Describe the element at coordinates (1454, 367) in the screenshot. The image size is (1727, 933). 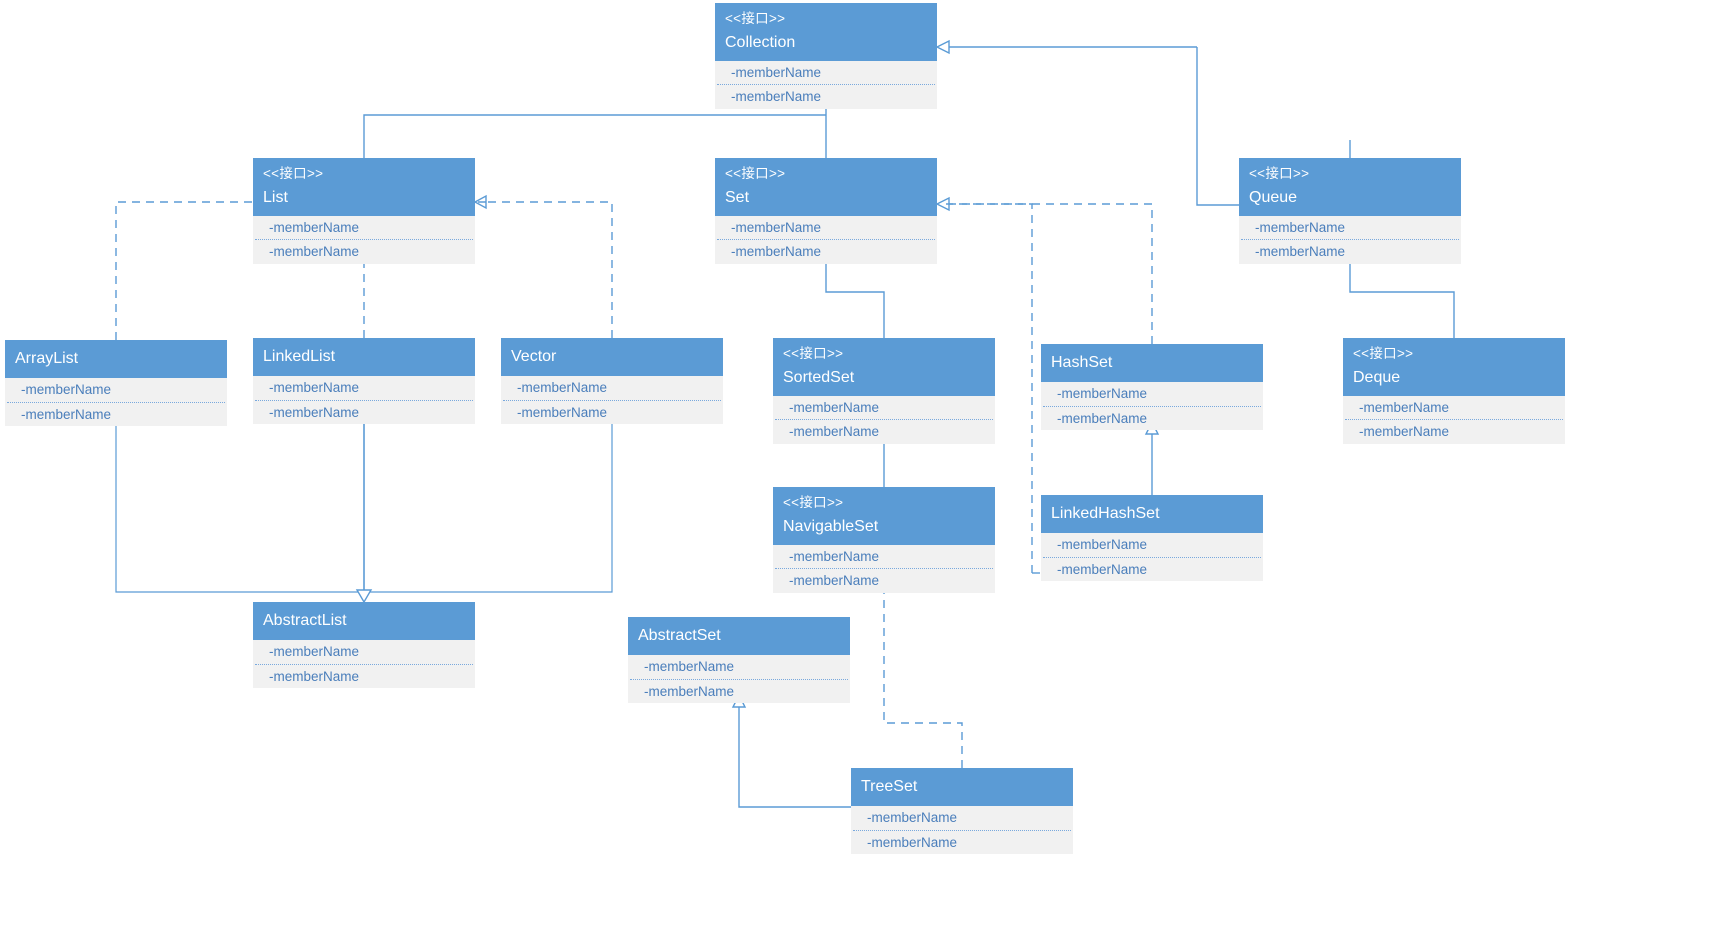
I see `class-node-header: <<接口>> Deque` at that location.